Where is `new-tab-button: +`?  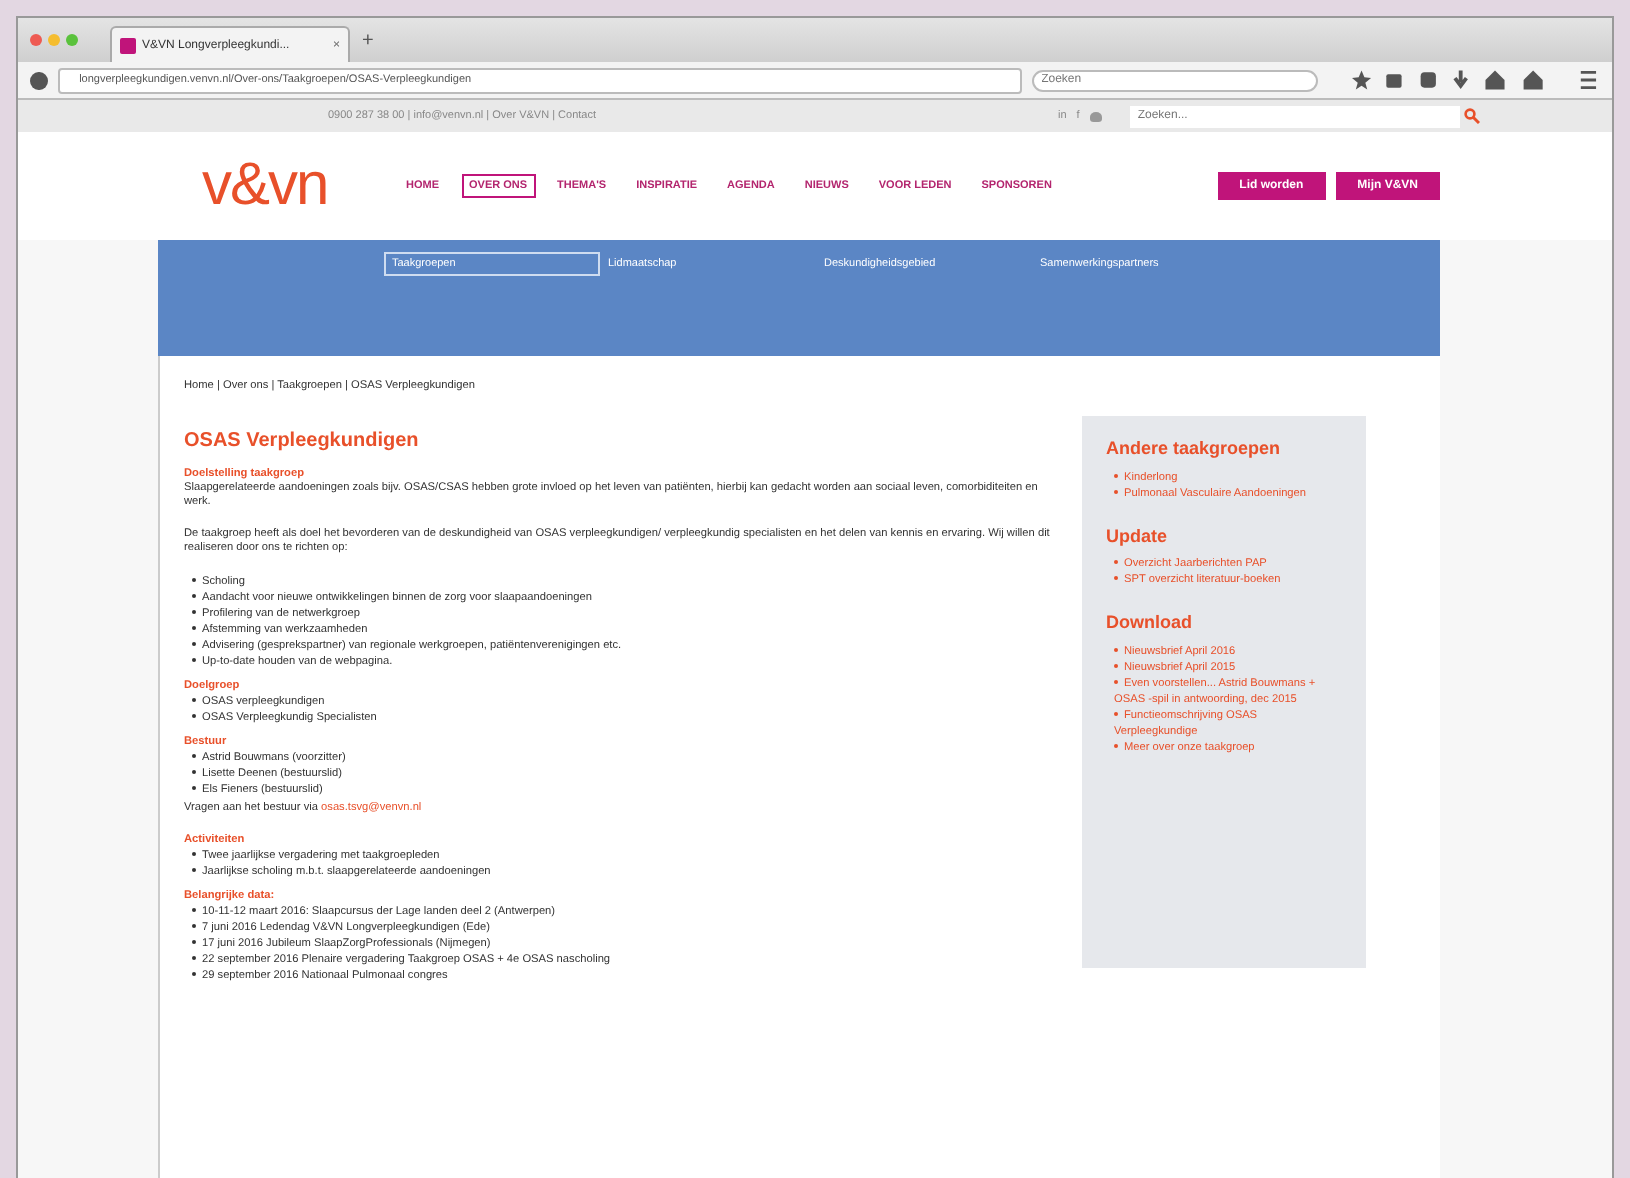 new-tab-button: + is located at coordinates (368, 40).